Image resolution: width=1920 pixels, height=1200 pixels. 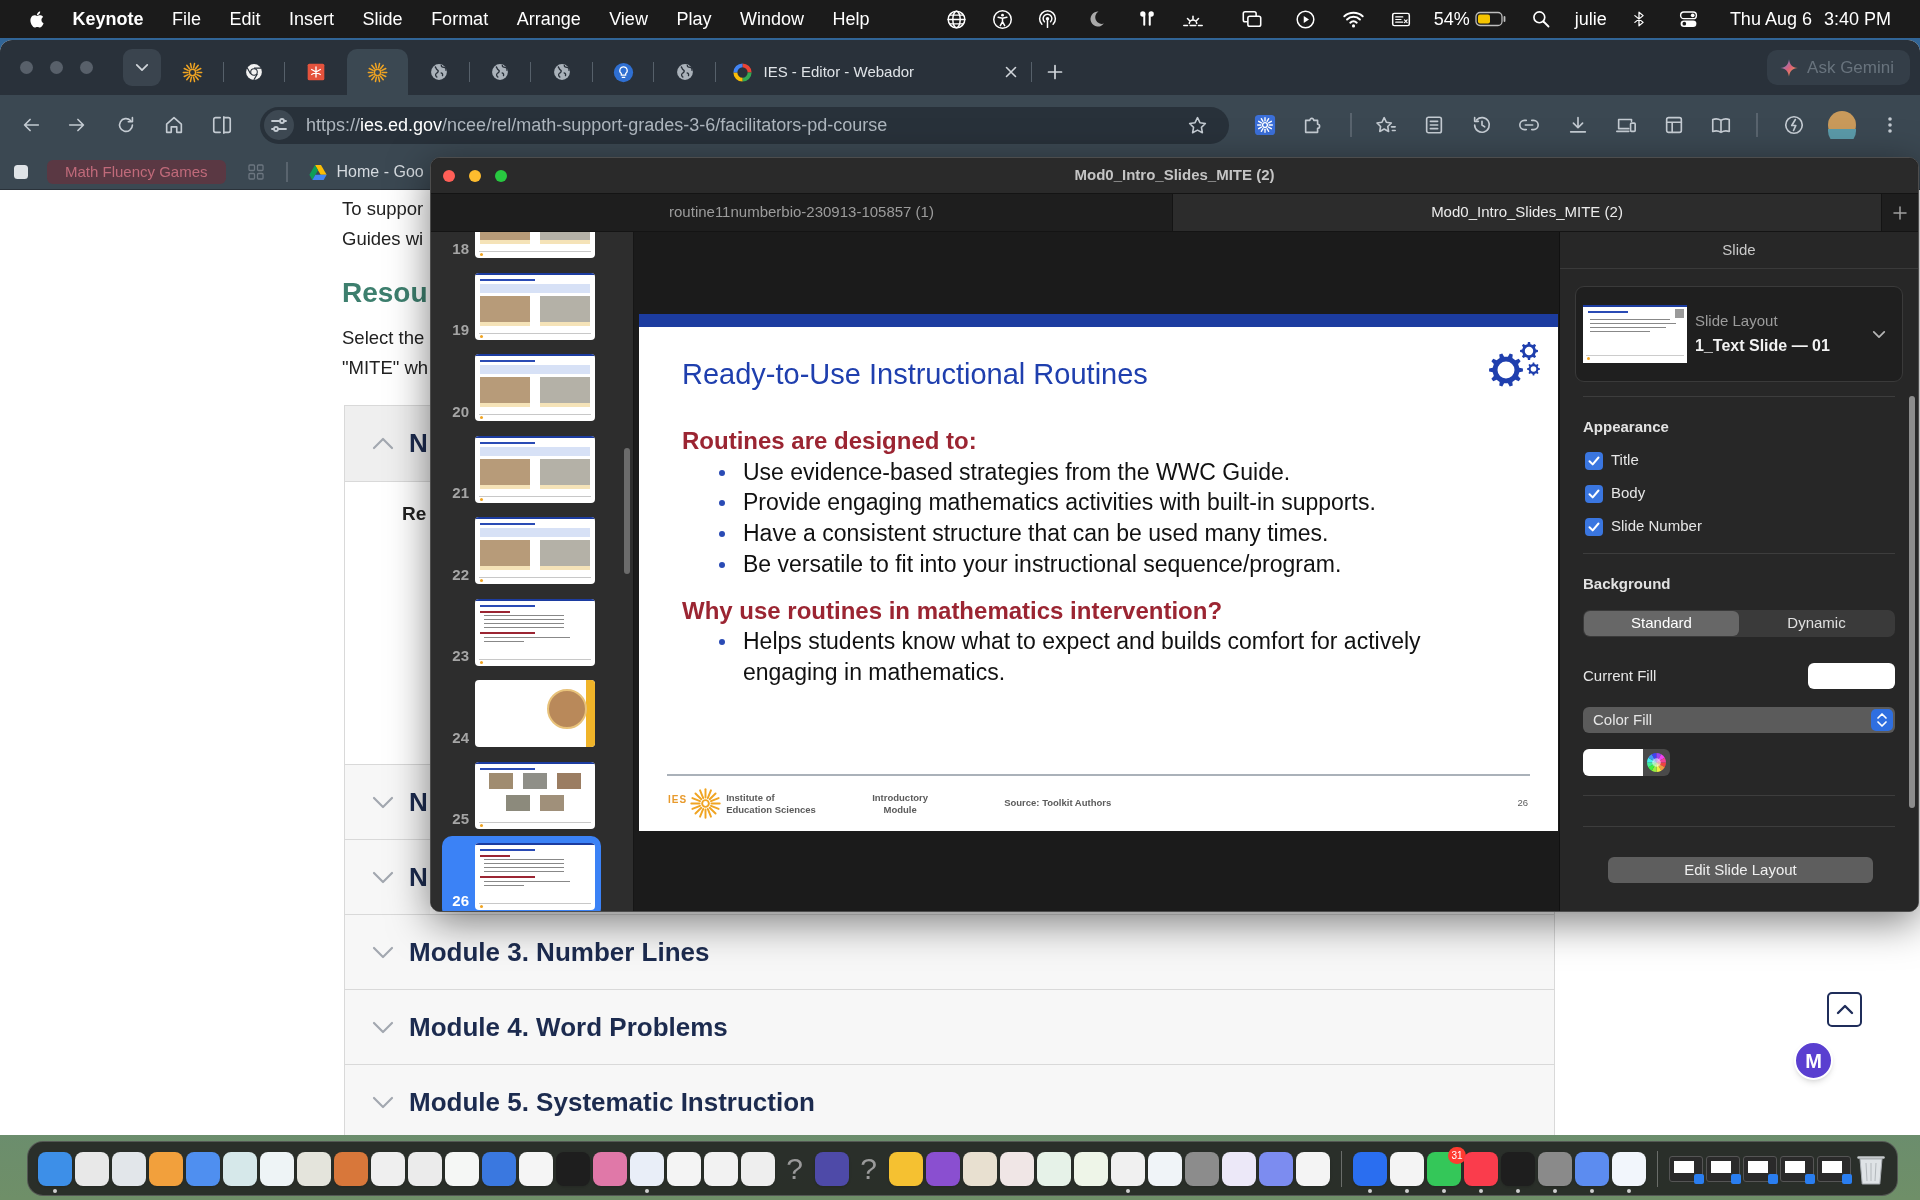 What do you see at coordinates (222, 125) in the screenshot?
I see `side-panel-icon` at bounding box center [222, 125].